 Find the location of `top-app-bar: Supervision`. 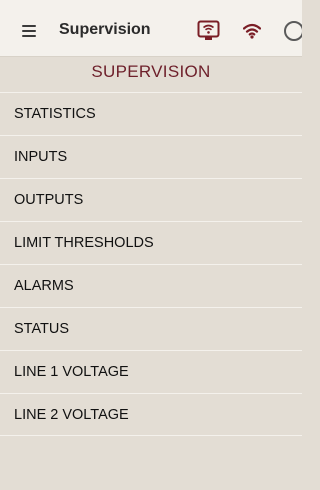

top-app-bar: Supervision is located at coordinates (151, 28).